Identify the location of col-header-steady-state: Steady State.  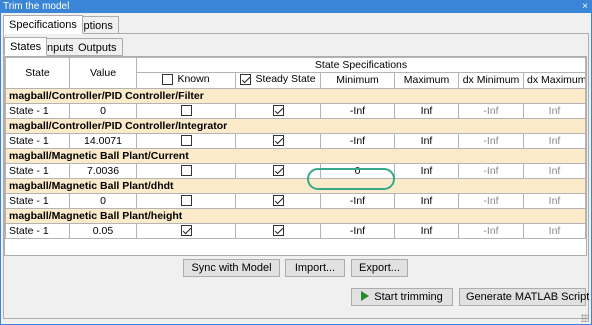
(278, 80).